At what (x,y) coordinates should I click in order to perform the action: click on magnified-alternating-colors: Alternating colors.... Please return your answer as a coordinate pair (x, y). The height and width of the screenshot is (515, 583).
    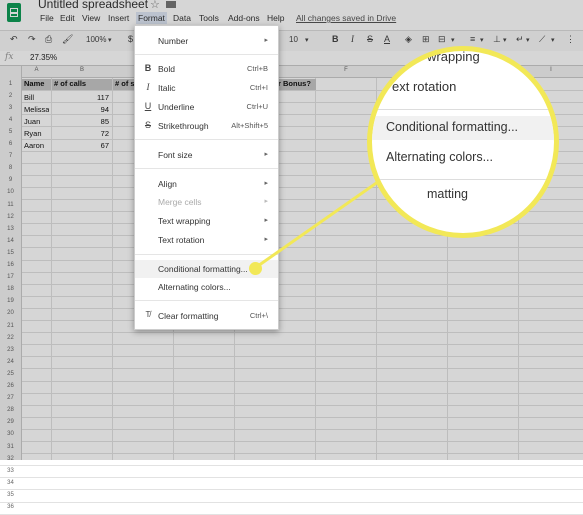
    Looking at the image, I should click on (439, 157).